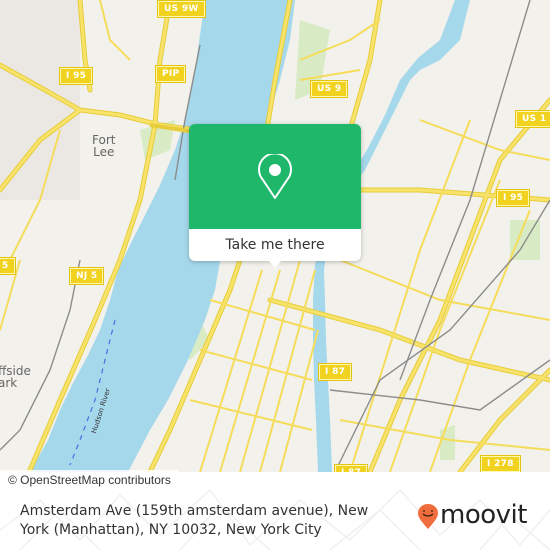 The height and width of the screenshot is (550, 550). Describe the element at coordinates (89, 480) in the screenshot. I see `map-attribution: © OpenStreetMap contributors` at that location.